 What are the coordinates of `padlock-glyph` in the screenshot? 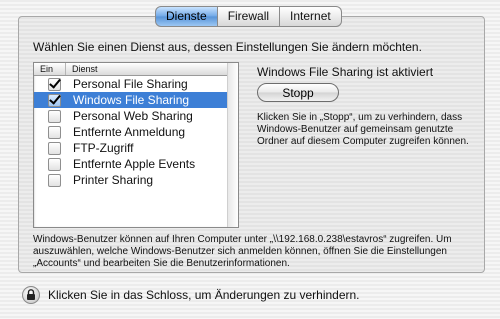 It's located at (31, 294).